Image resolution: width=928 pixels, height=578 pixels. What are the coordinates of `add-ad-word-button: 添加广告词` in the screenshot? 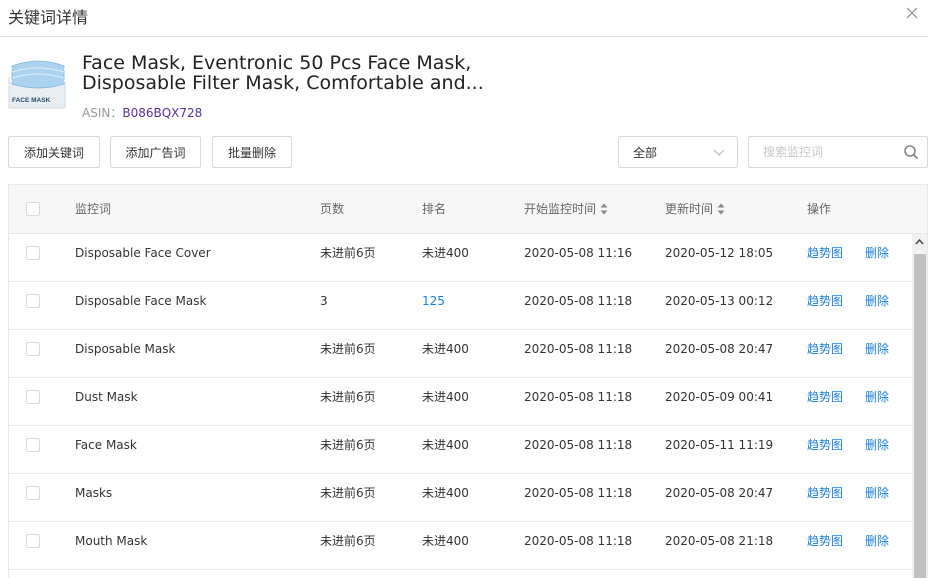 It's located at (155, 152).